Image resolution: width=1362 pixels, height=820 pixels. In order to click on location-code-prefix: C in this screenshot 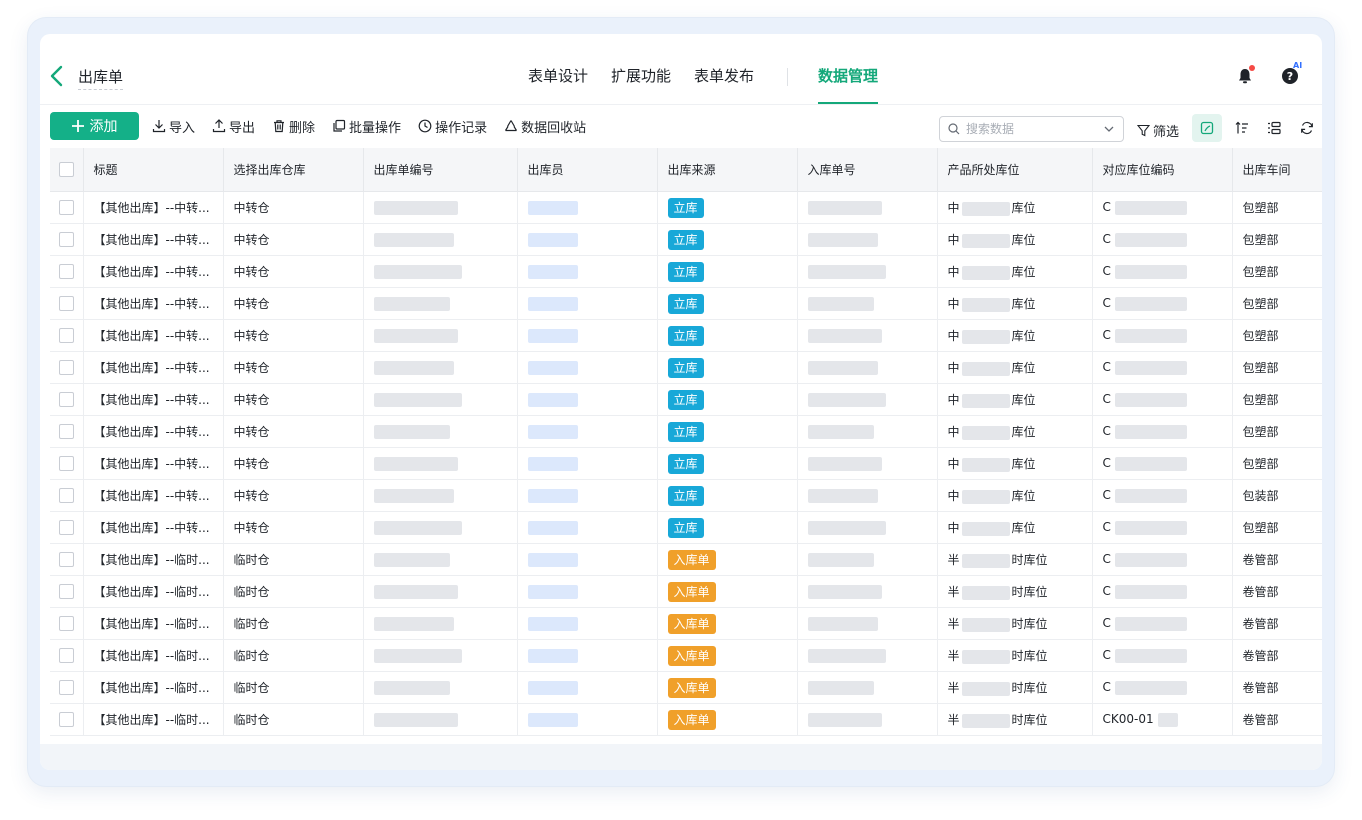, I will do `click(1106, 623)`.